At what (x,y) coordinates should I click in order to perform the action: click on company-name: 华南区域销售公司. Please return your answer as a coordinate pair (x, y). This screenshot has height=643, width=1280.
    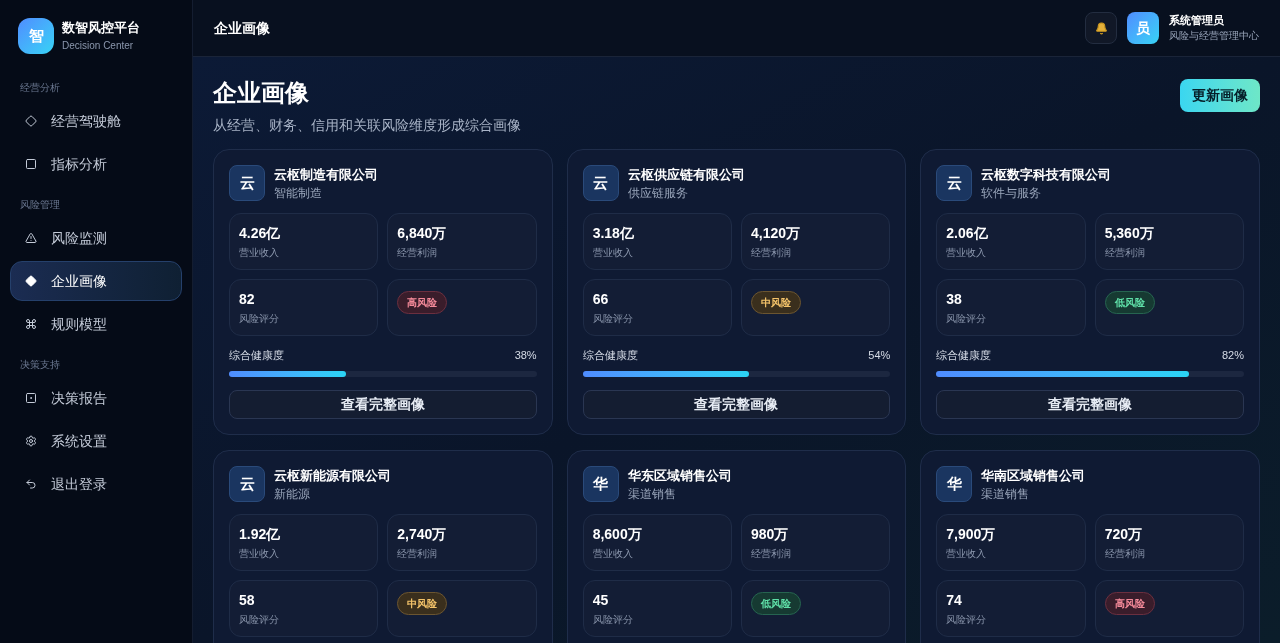
    Looking at the image, I should click on (1033, 476).